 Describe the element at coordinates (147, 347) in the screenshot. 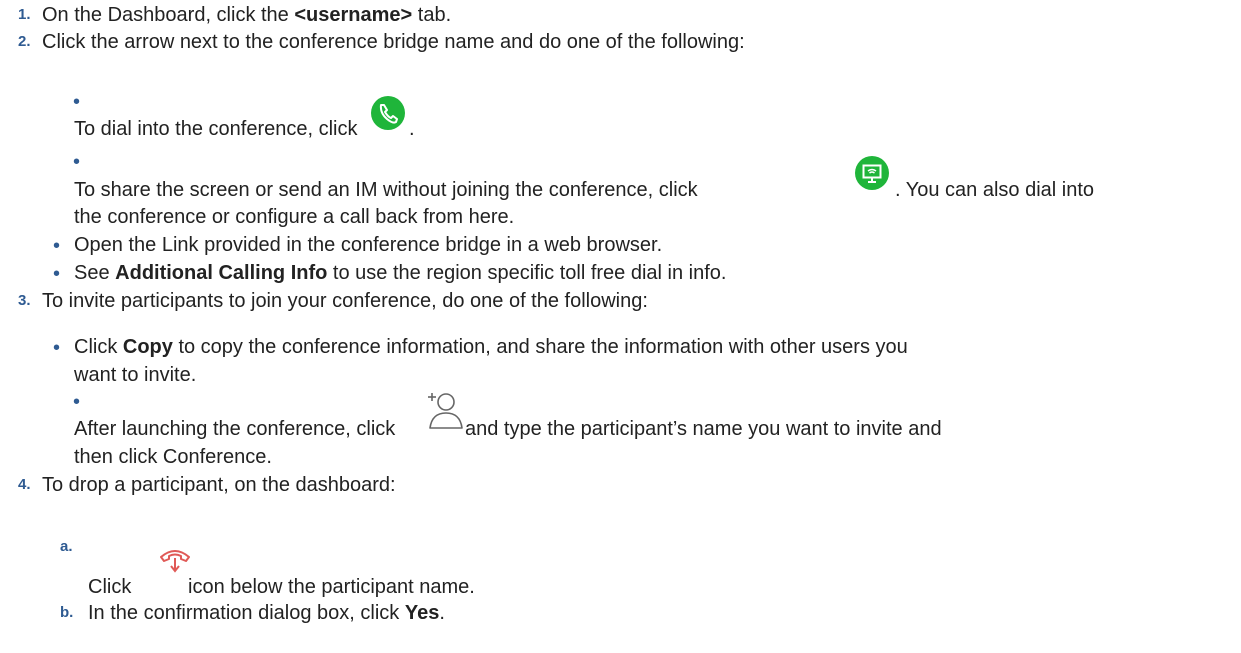

I see `copy-label: Copy` at that location.